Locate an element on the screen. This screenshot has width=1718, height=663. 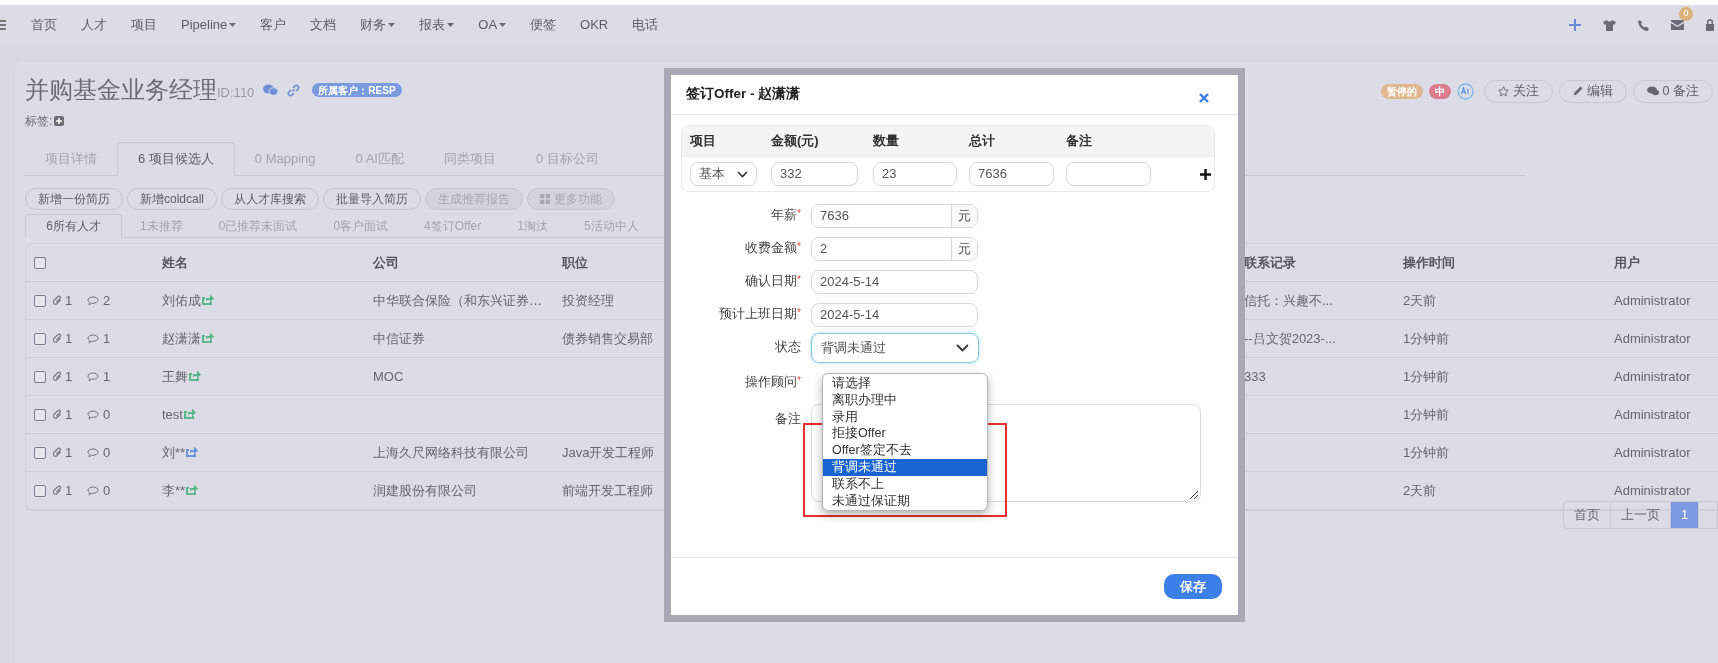
nav-item: OA is located at coordinates (492, 25).